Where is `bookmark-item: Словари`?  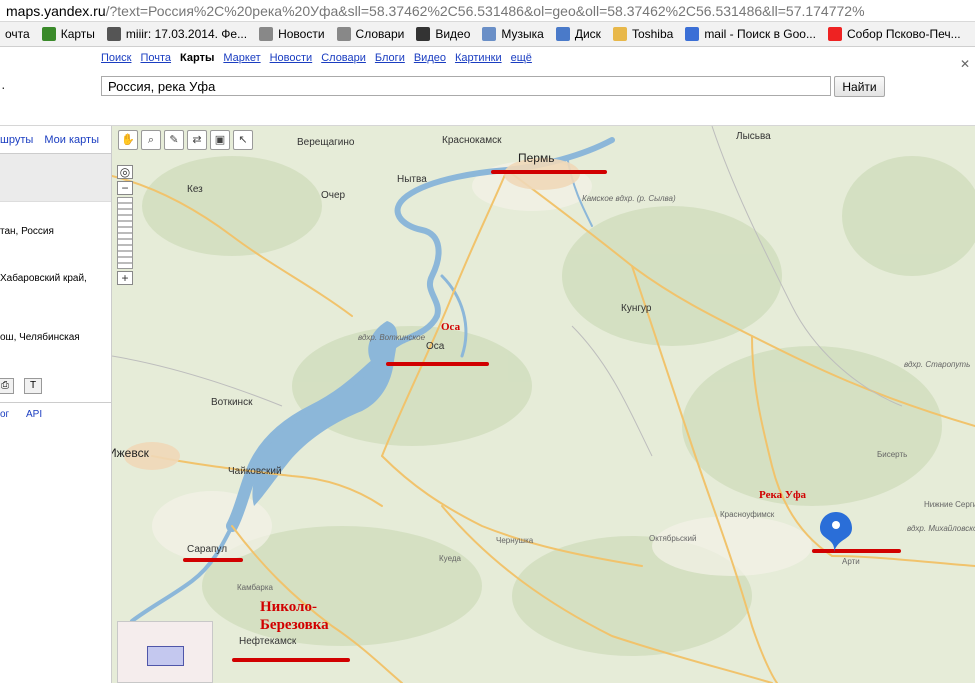
bookmark-item: Словари is located at coordinates (372, 34).